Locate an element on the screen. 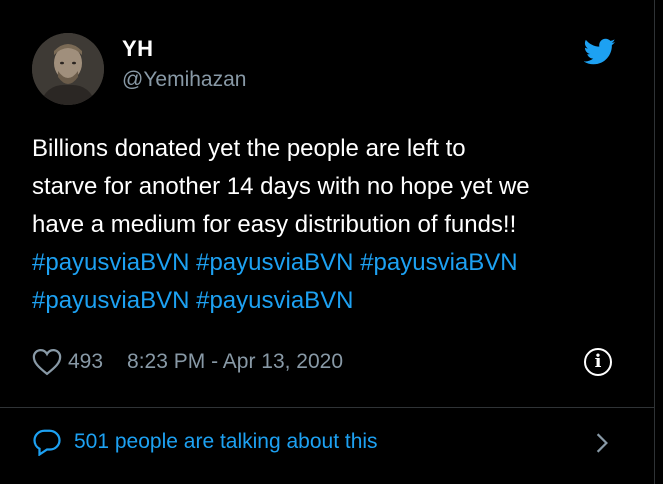 The image size is (663, 484). avatar is located at coordinates (68, 69).